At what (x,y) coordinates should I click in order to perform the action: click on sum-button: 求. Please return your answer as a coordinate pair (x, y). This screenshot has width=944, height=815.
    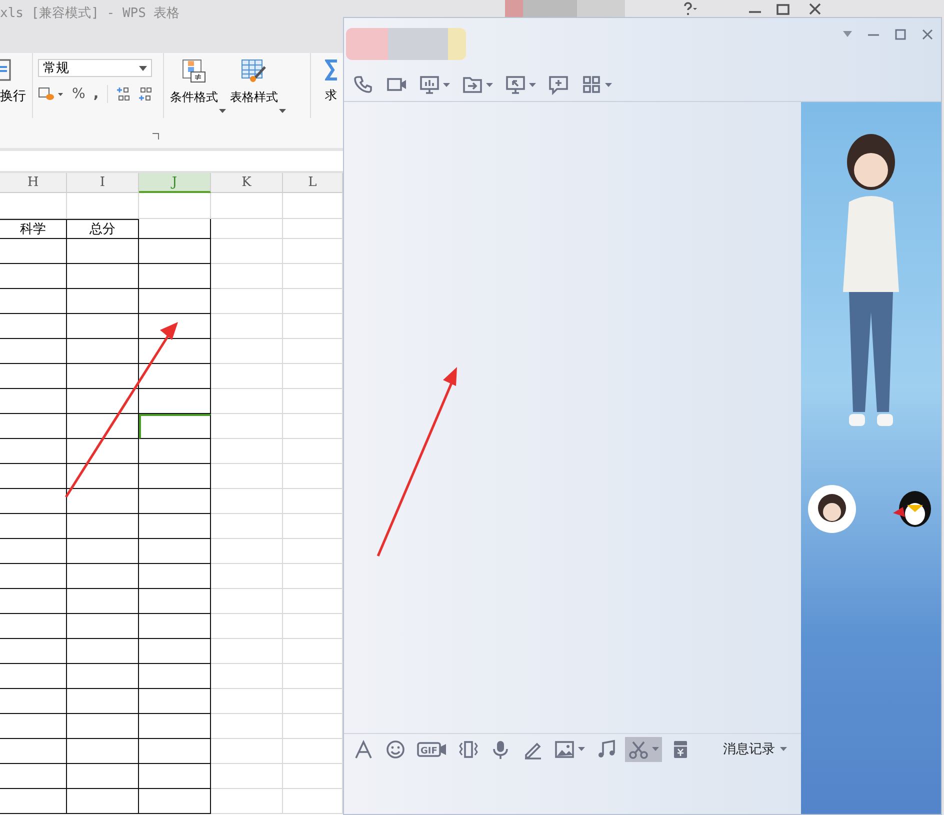
    Looking at the image, I should click on (331, 95).